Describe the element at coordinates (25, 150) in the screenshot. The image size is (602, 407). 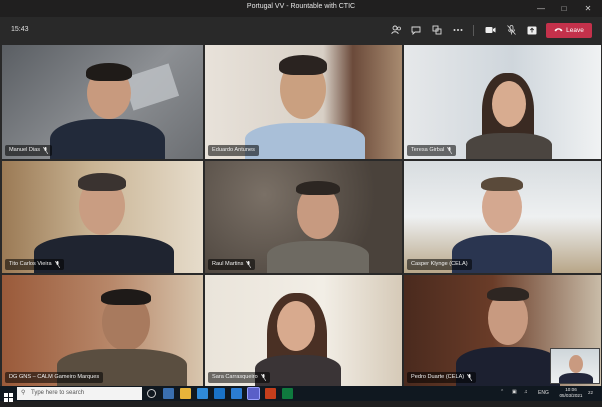
I see `participant-name: Manuel Dias` at that location.